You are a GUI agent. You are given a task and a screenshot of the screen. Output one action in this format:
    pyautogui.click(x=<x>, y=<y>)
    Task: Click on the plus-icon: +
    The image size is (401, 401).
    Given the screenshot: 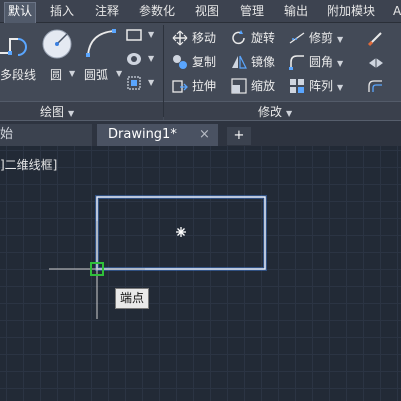 What is the action you would take?
    pyautogui.click(x=239, y=135)
    